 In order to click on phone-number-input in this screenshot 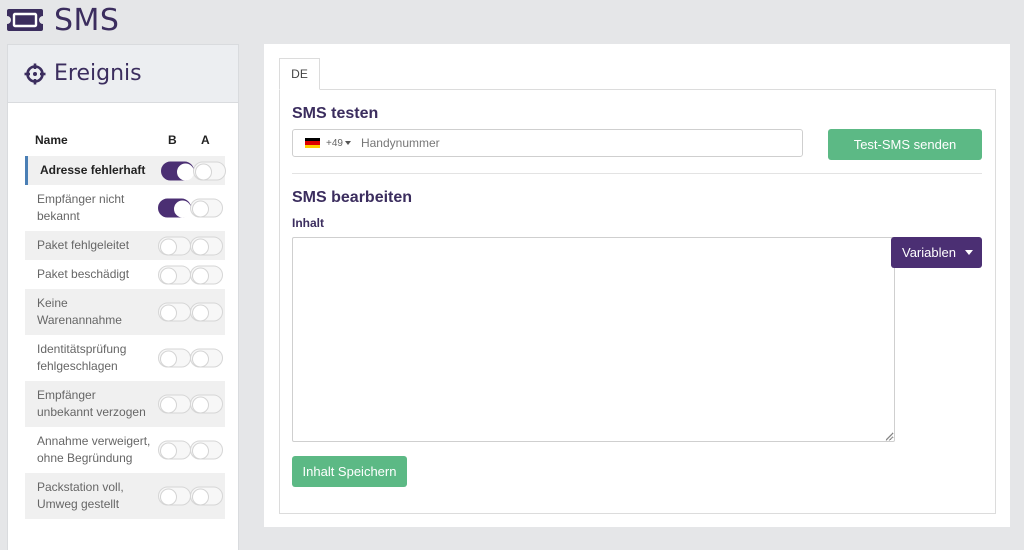, I will do `click(550, 143)`.